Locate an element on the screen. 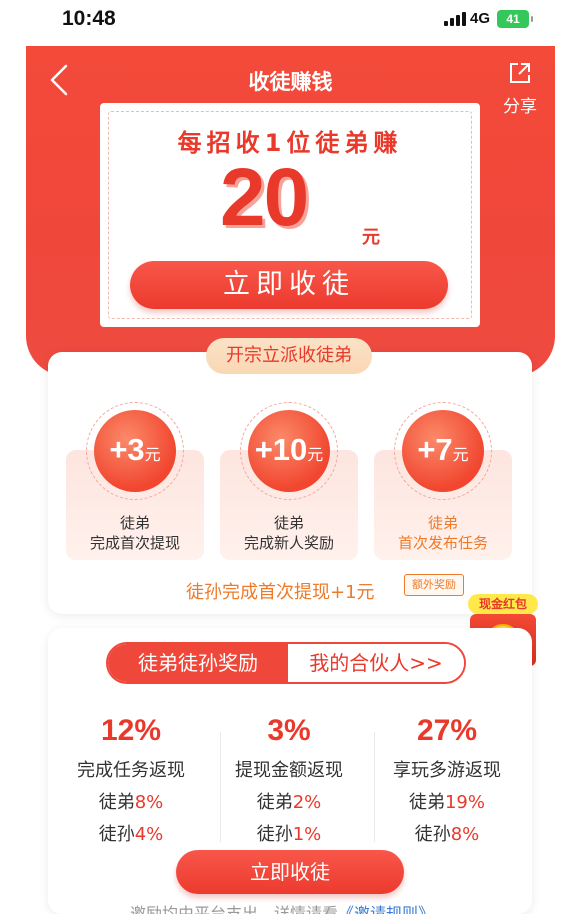  stat-line-apprentice: 徒弟19% is located at coordinates (447, 802).